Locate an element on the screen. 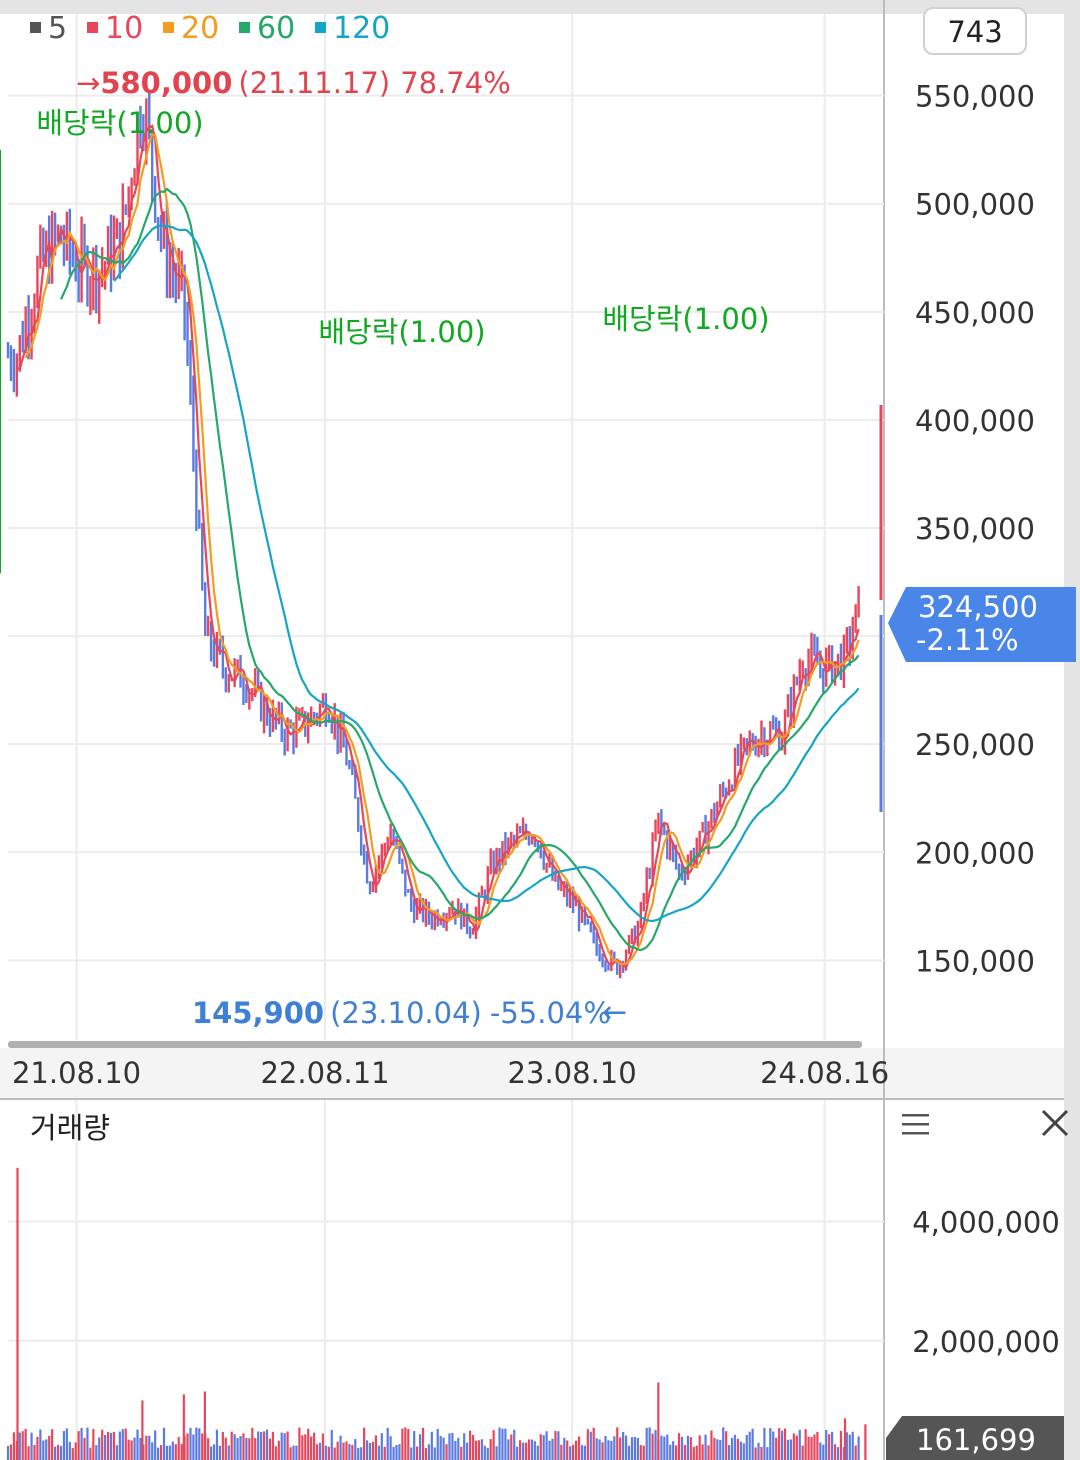  low-annotation: 145,900 (23.10.04) -55.04% is located at coordinates (401, 1013).